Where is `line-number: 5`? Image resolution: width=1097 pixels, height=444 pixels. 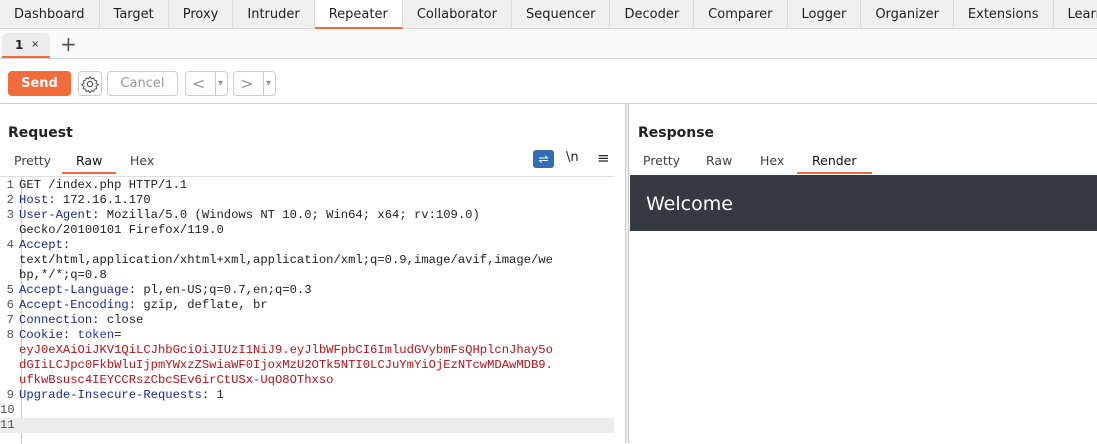 line-number: 5 is located at coordinates (10, 290).